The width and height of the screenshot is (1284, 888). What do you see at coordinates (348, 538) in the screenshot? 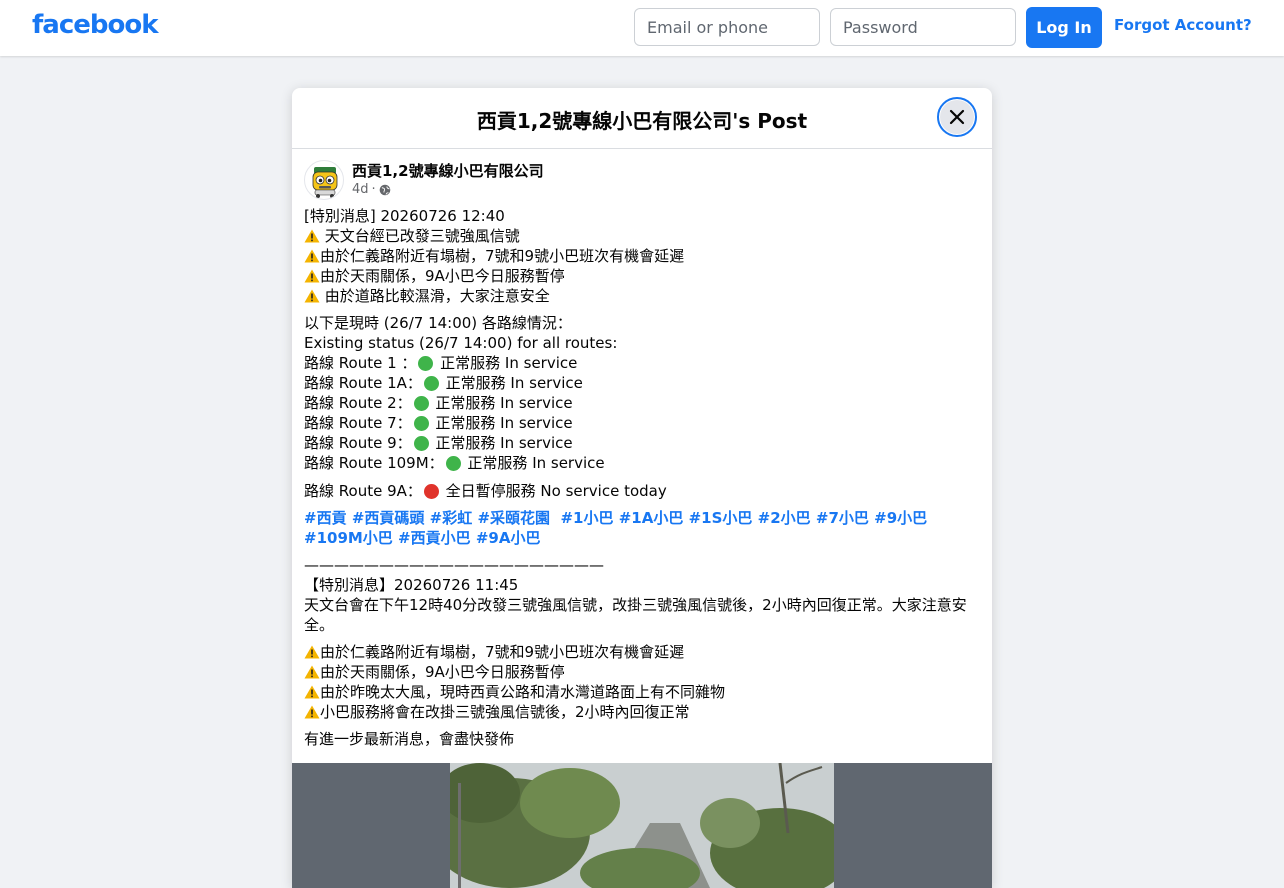
I see `hashtag-link: #109M小巴` at bounding box center [348, 538].